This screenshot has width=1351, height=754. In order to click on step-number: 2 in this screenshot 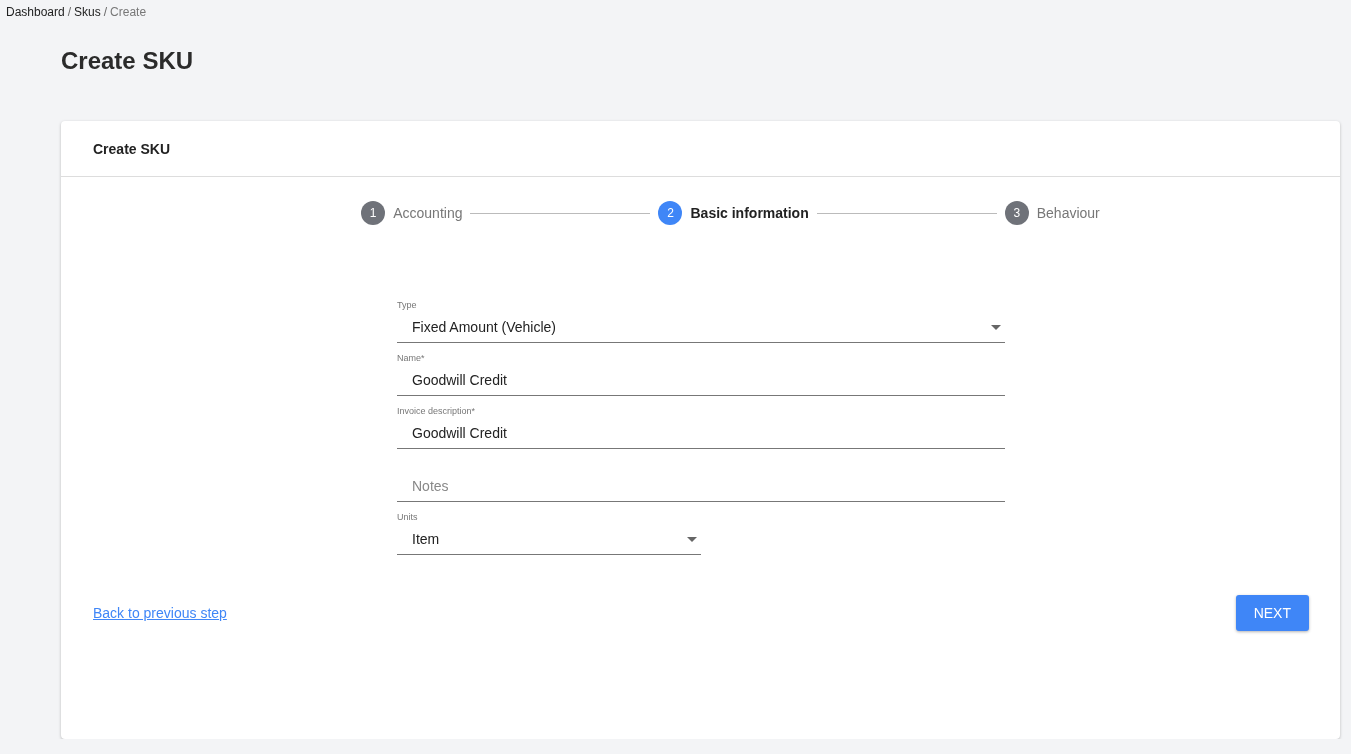, I will do `click(670, 213)`.